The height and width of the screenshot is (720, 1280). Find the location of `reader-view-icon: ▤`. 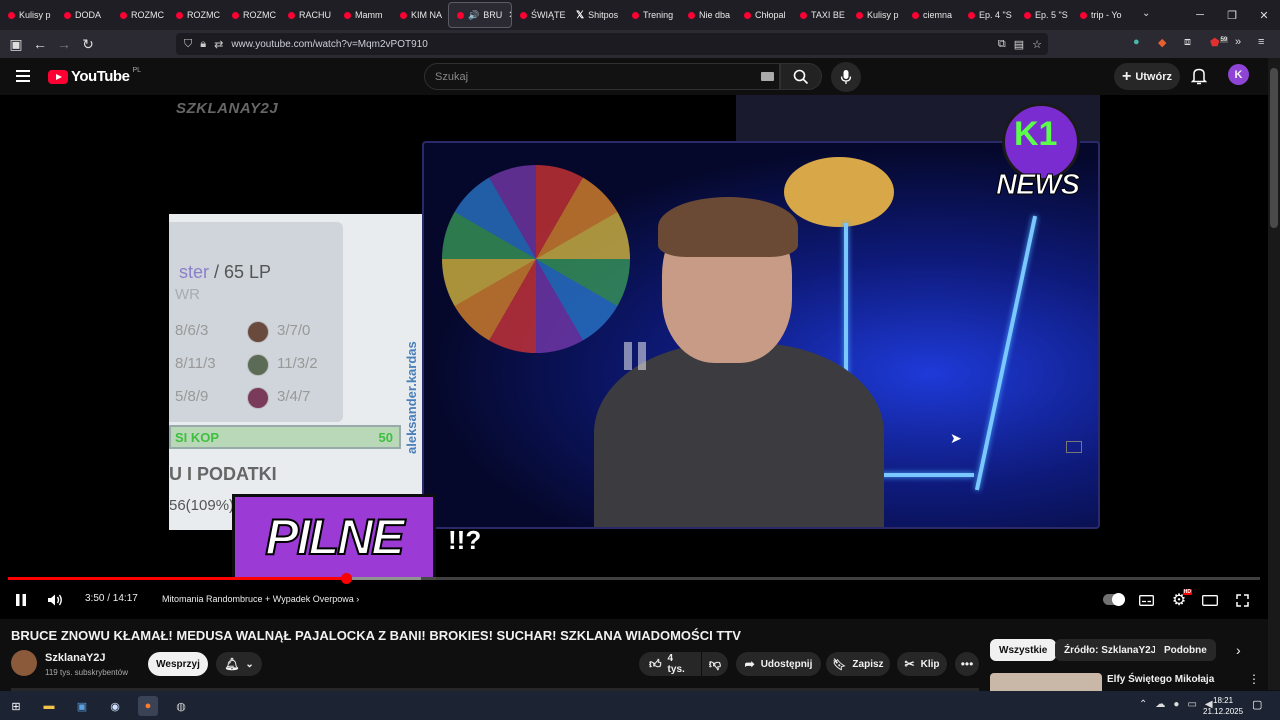

reader-view-icon: ▤ is located at coordinates (1019, 44).